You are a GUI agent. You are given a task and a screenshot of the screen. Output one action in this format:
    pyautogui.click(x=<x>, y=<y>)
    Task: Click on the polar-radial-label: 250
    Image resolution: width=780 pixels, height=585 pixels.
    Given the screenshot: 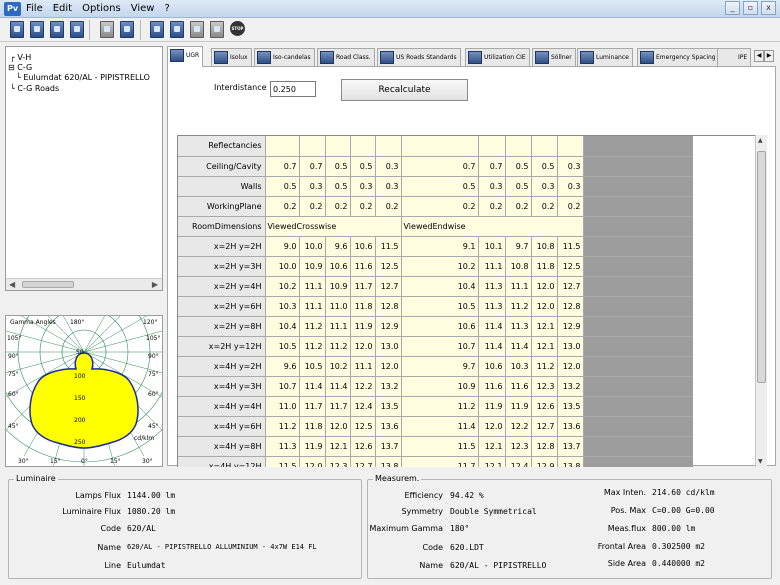 What is the action you would take?
    pyautogui.click(x=80, y=442)
    